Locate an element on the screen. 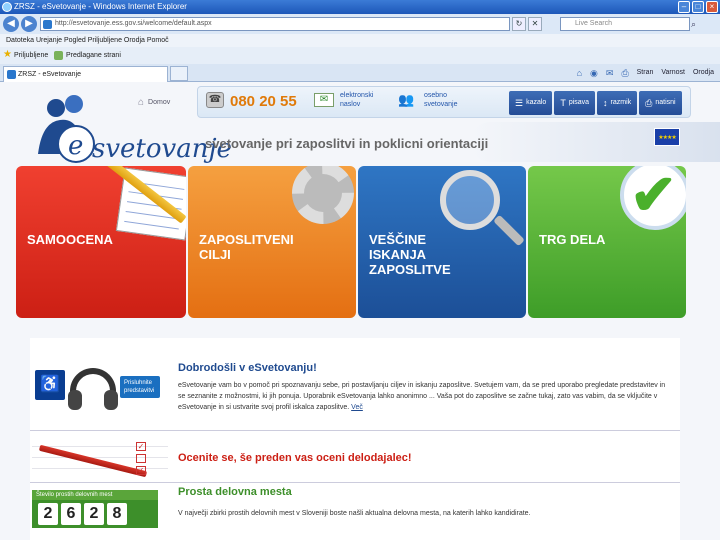 This screenshot has width=720, height=540. tools-menu: Orodja is located at coordinates (703, 73).